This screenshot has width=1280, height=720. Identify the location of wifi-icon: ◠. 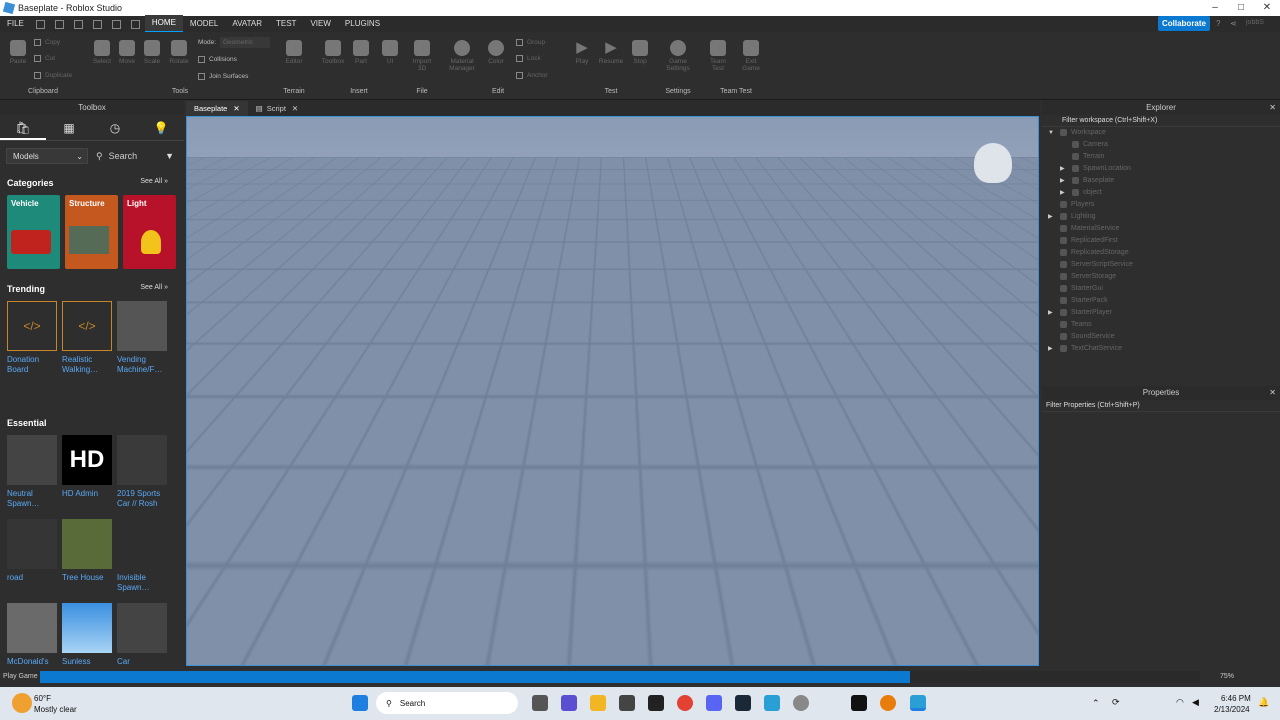
(1180, 702).